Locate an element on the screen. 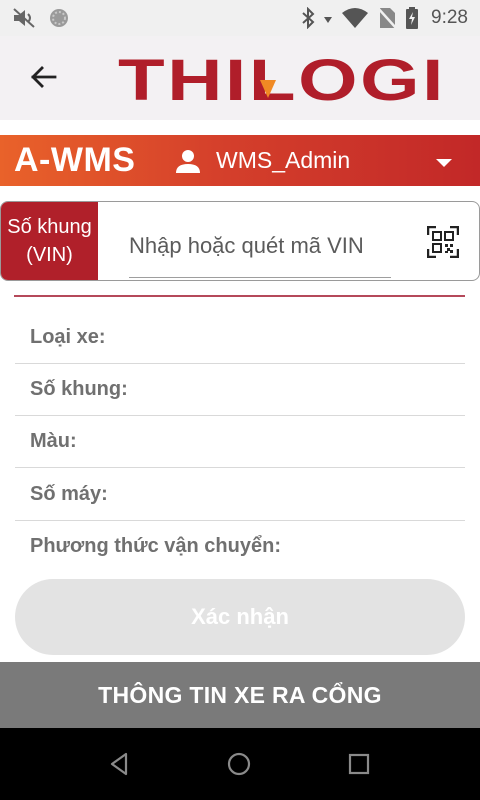  sync-icon is located at coordinates (59, 18).